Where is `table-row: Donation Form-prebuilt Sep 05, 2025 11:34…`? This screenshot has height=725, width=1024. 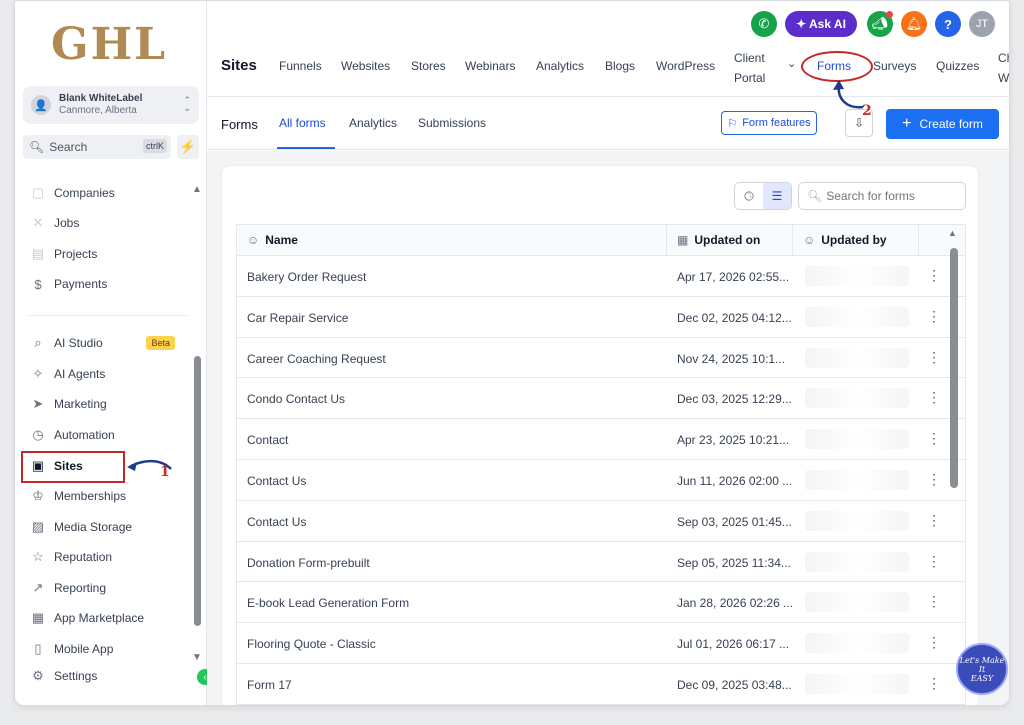 table-row: Donation Form-prebuilt Sep 05, 2025 11:34… is located at coordinates (601, 562).